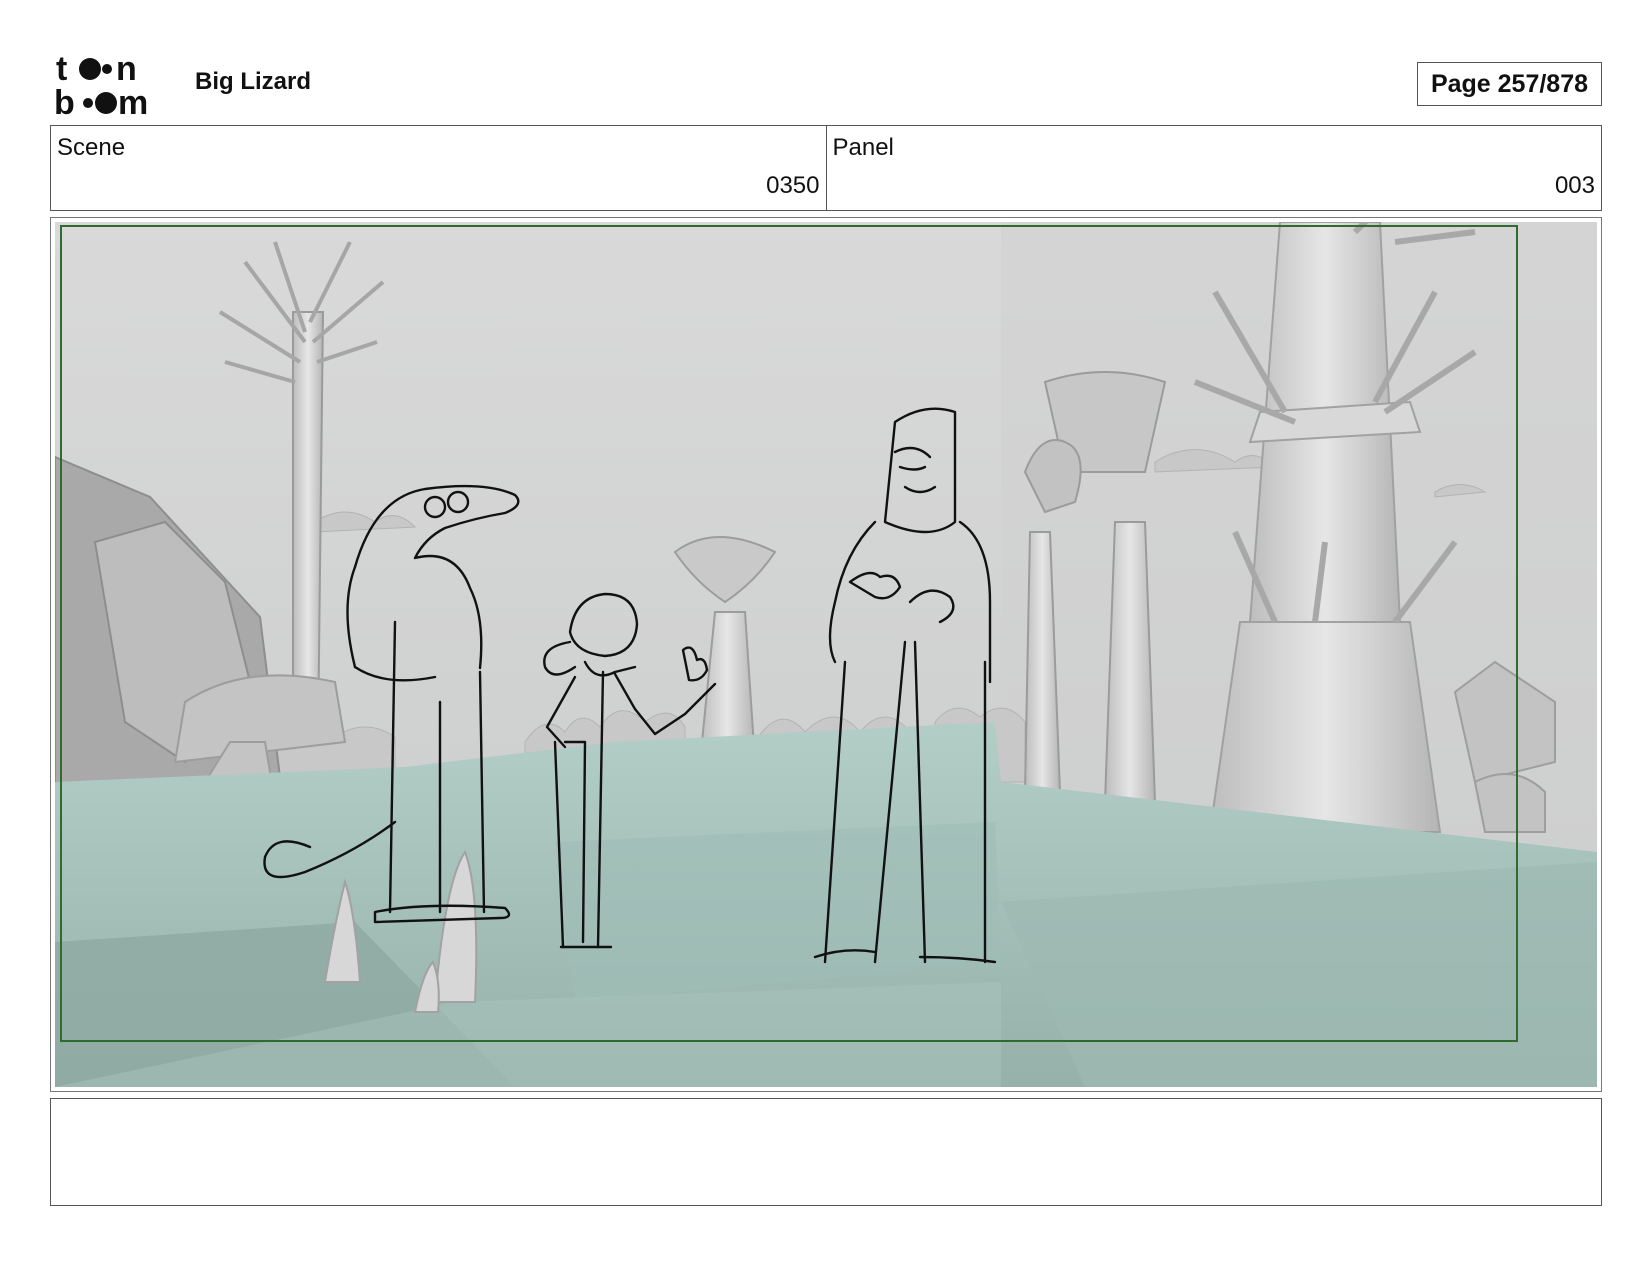  I want to click on page-counter: Page 257/878, so click(1509, 84).